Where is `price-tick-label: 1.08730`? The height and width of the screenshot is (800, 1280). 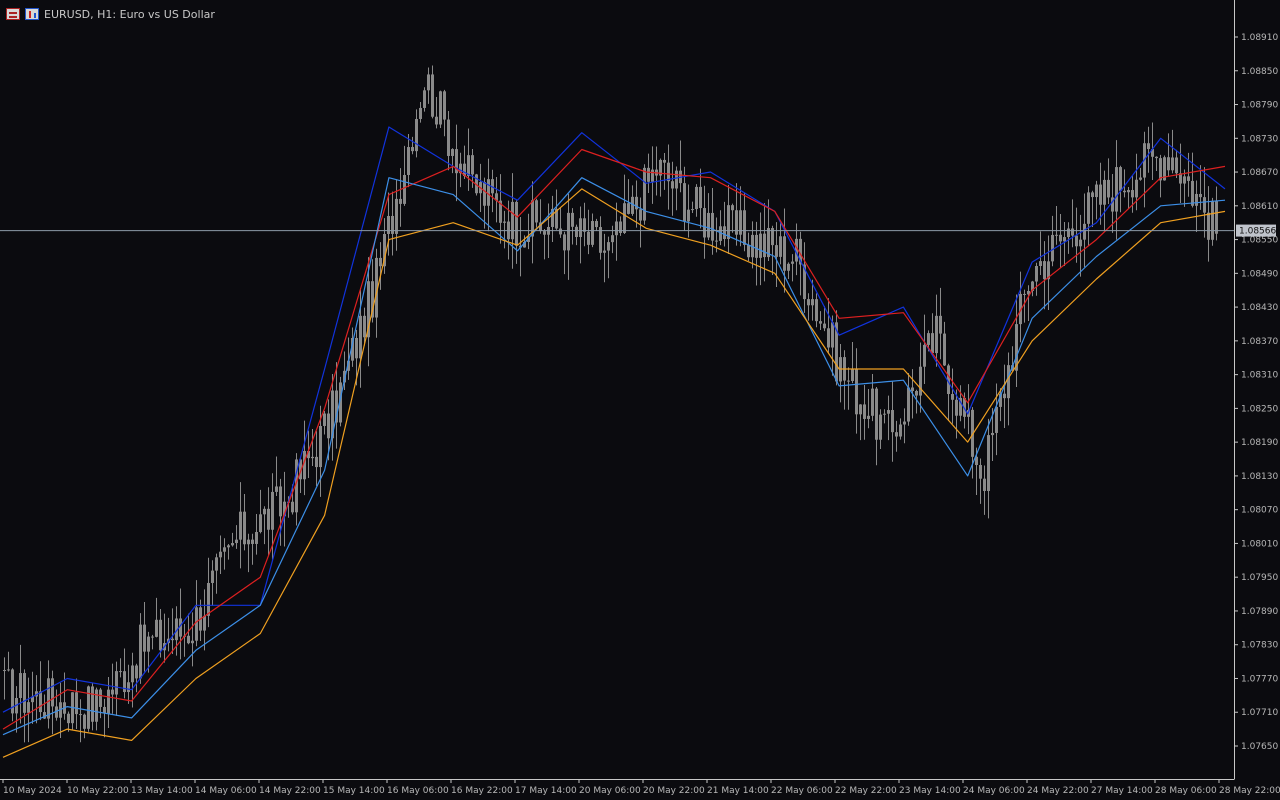
price-tick-label: 1.08730 is located at coordinates (1259, 139).